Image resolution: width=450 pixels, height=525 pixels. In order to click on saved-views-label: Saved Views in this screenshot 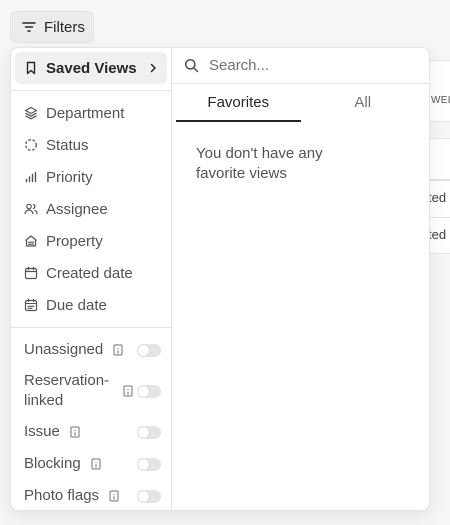, I will do `click(91, 68)`.